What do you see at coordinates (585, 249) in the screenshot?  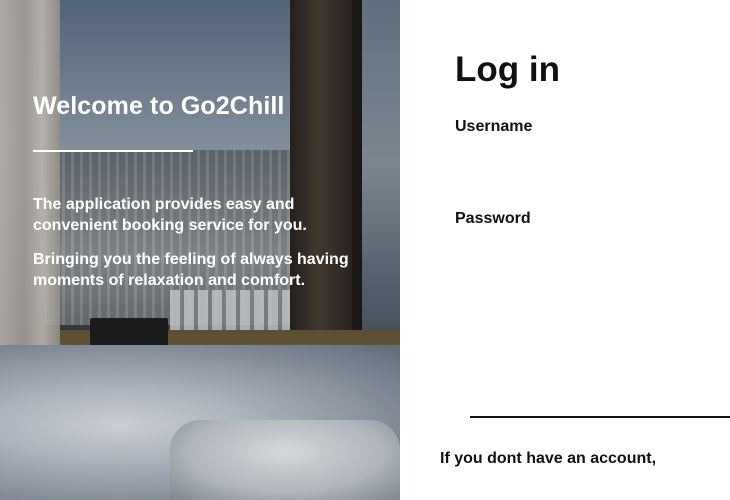 I see `password-input` at bounding box center [585, 249].